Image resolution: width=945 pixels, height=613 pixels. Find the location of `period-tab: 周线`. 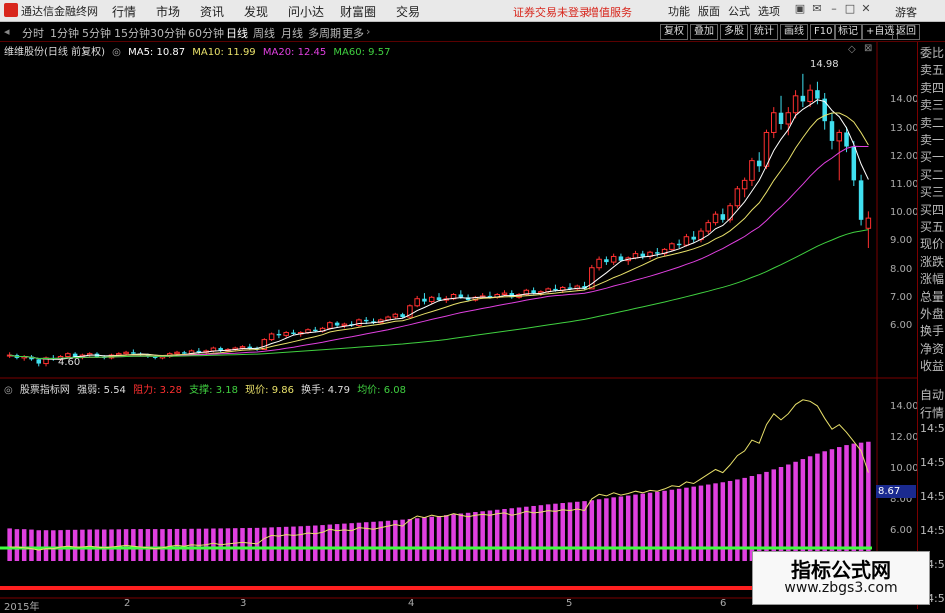

period-tab: 周线 is located at coordinates (264, 33).